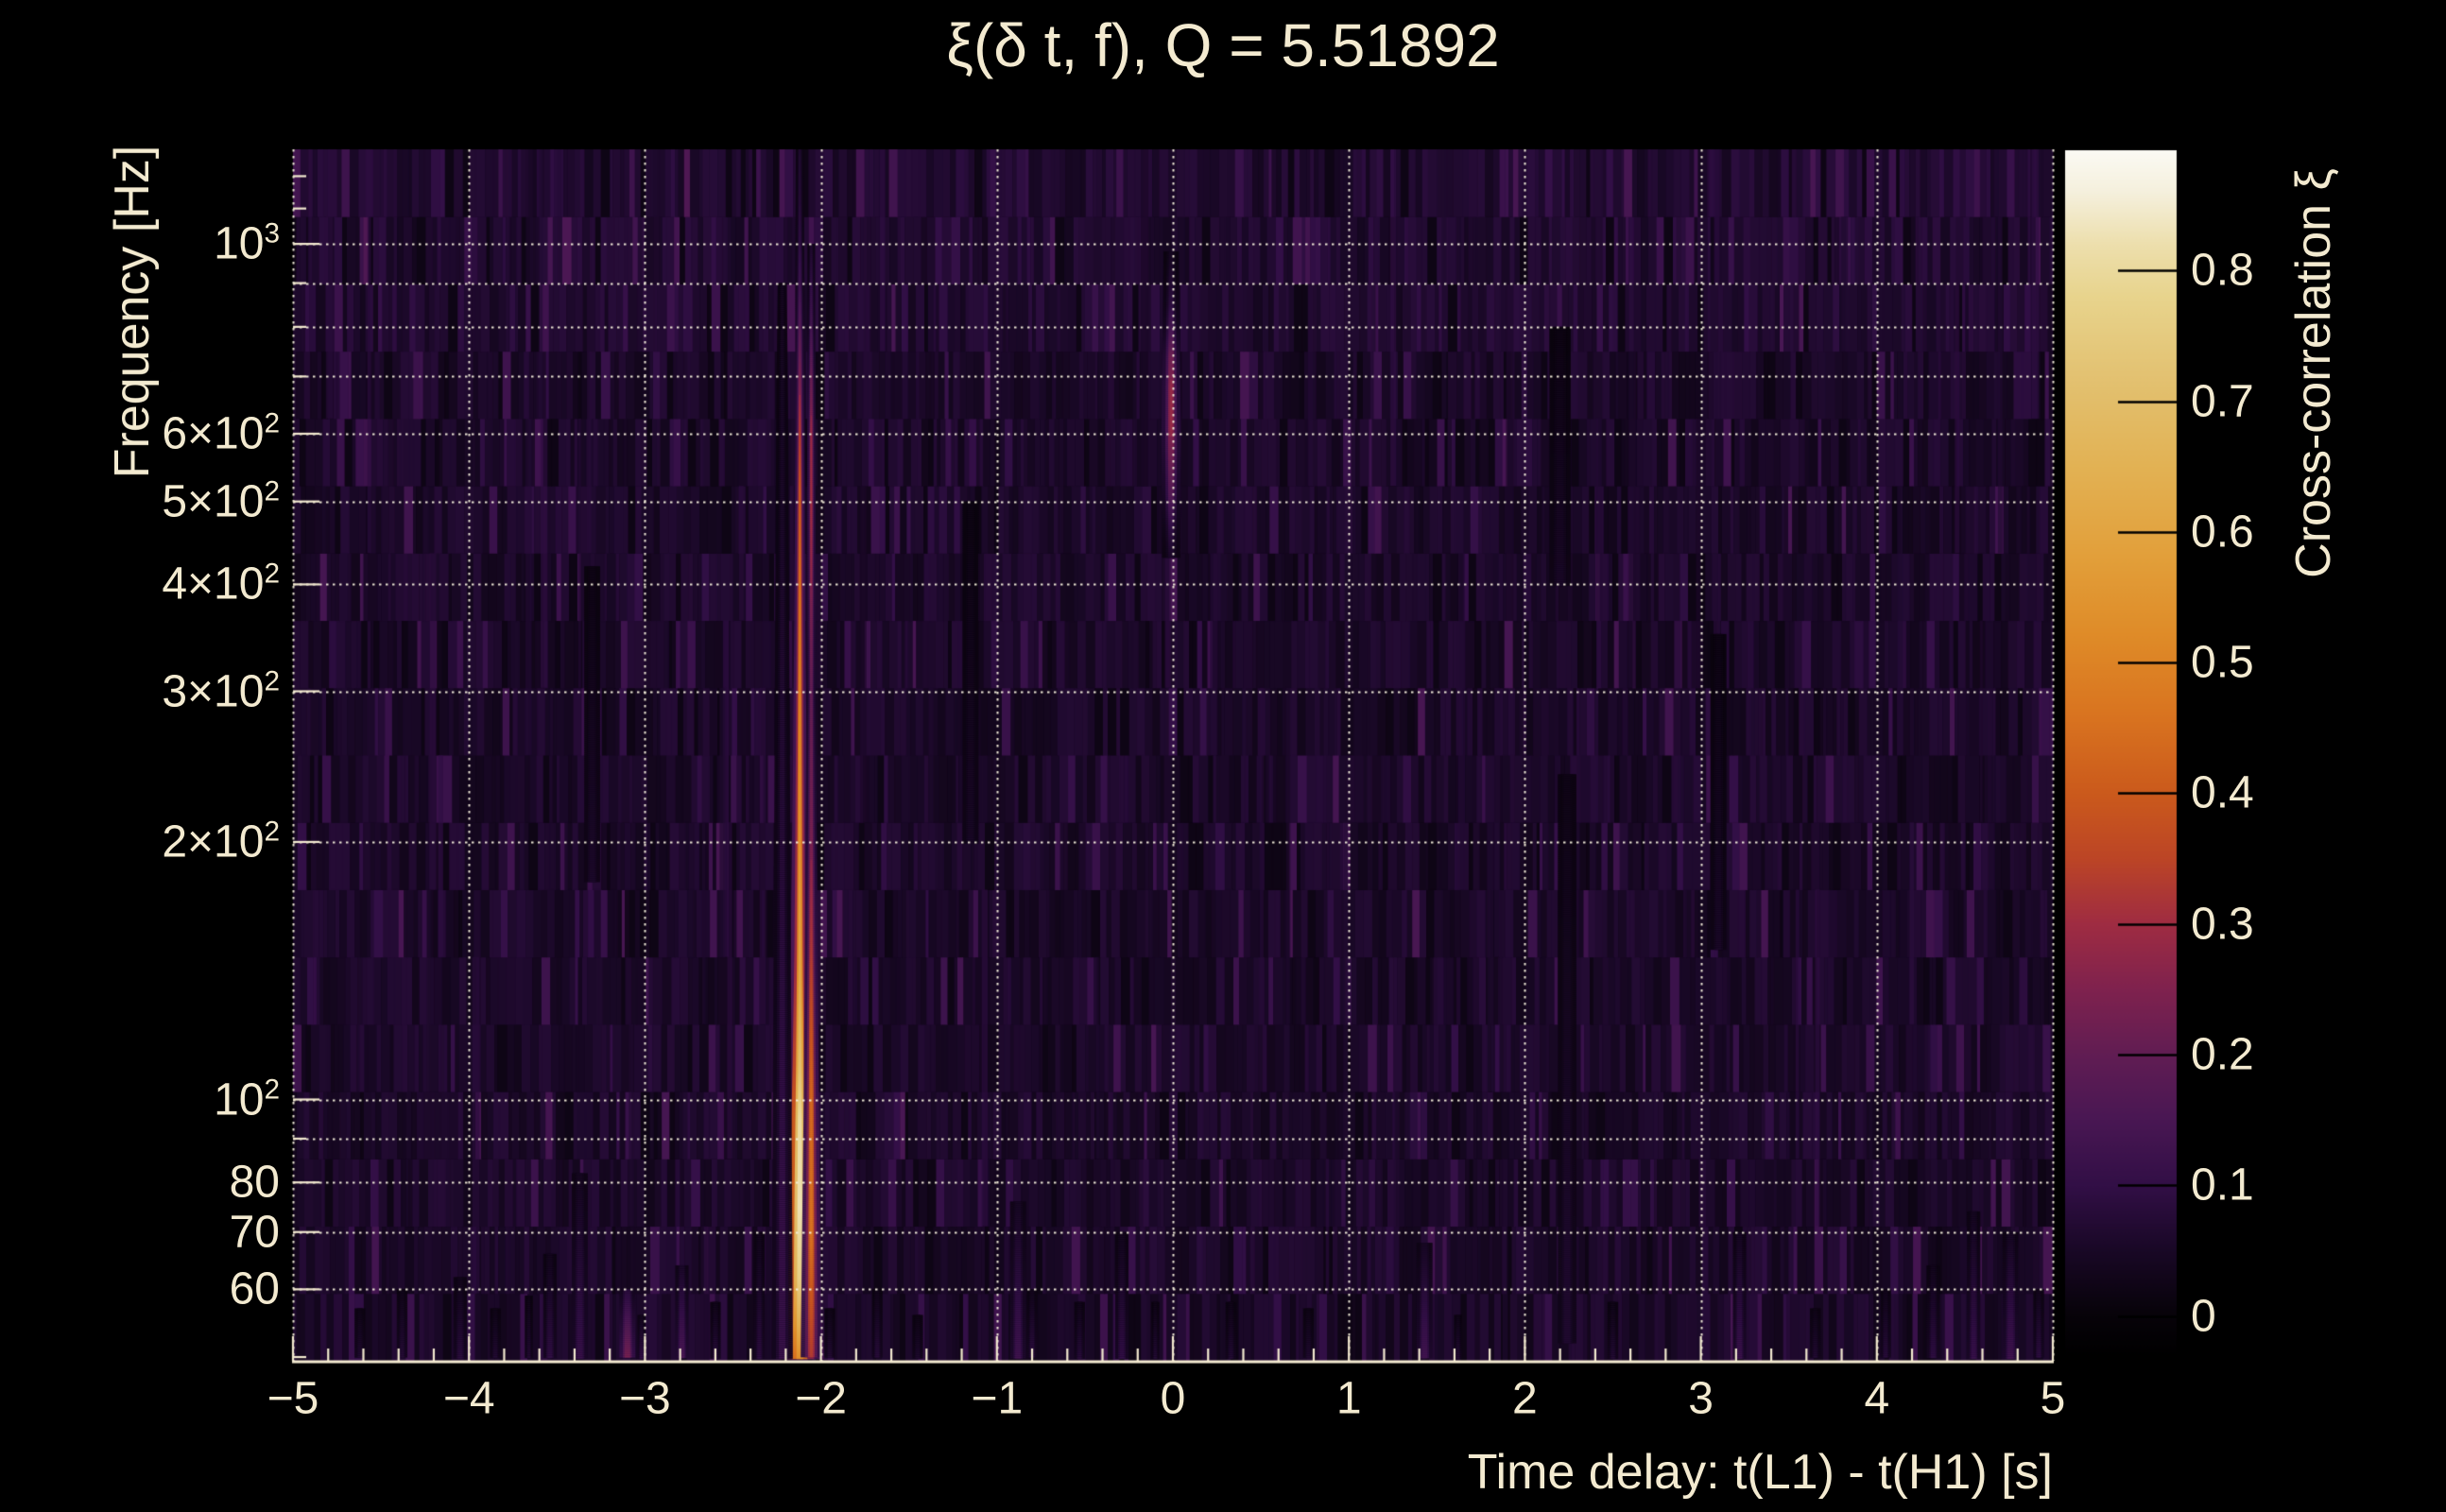  What do you see at coordinates (2222, 1054) in the screenshot?
I see `colorbar-tick-label: 0.2` at bounding box center [2222, 1054].